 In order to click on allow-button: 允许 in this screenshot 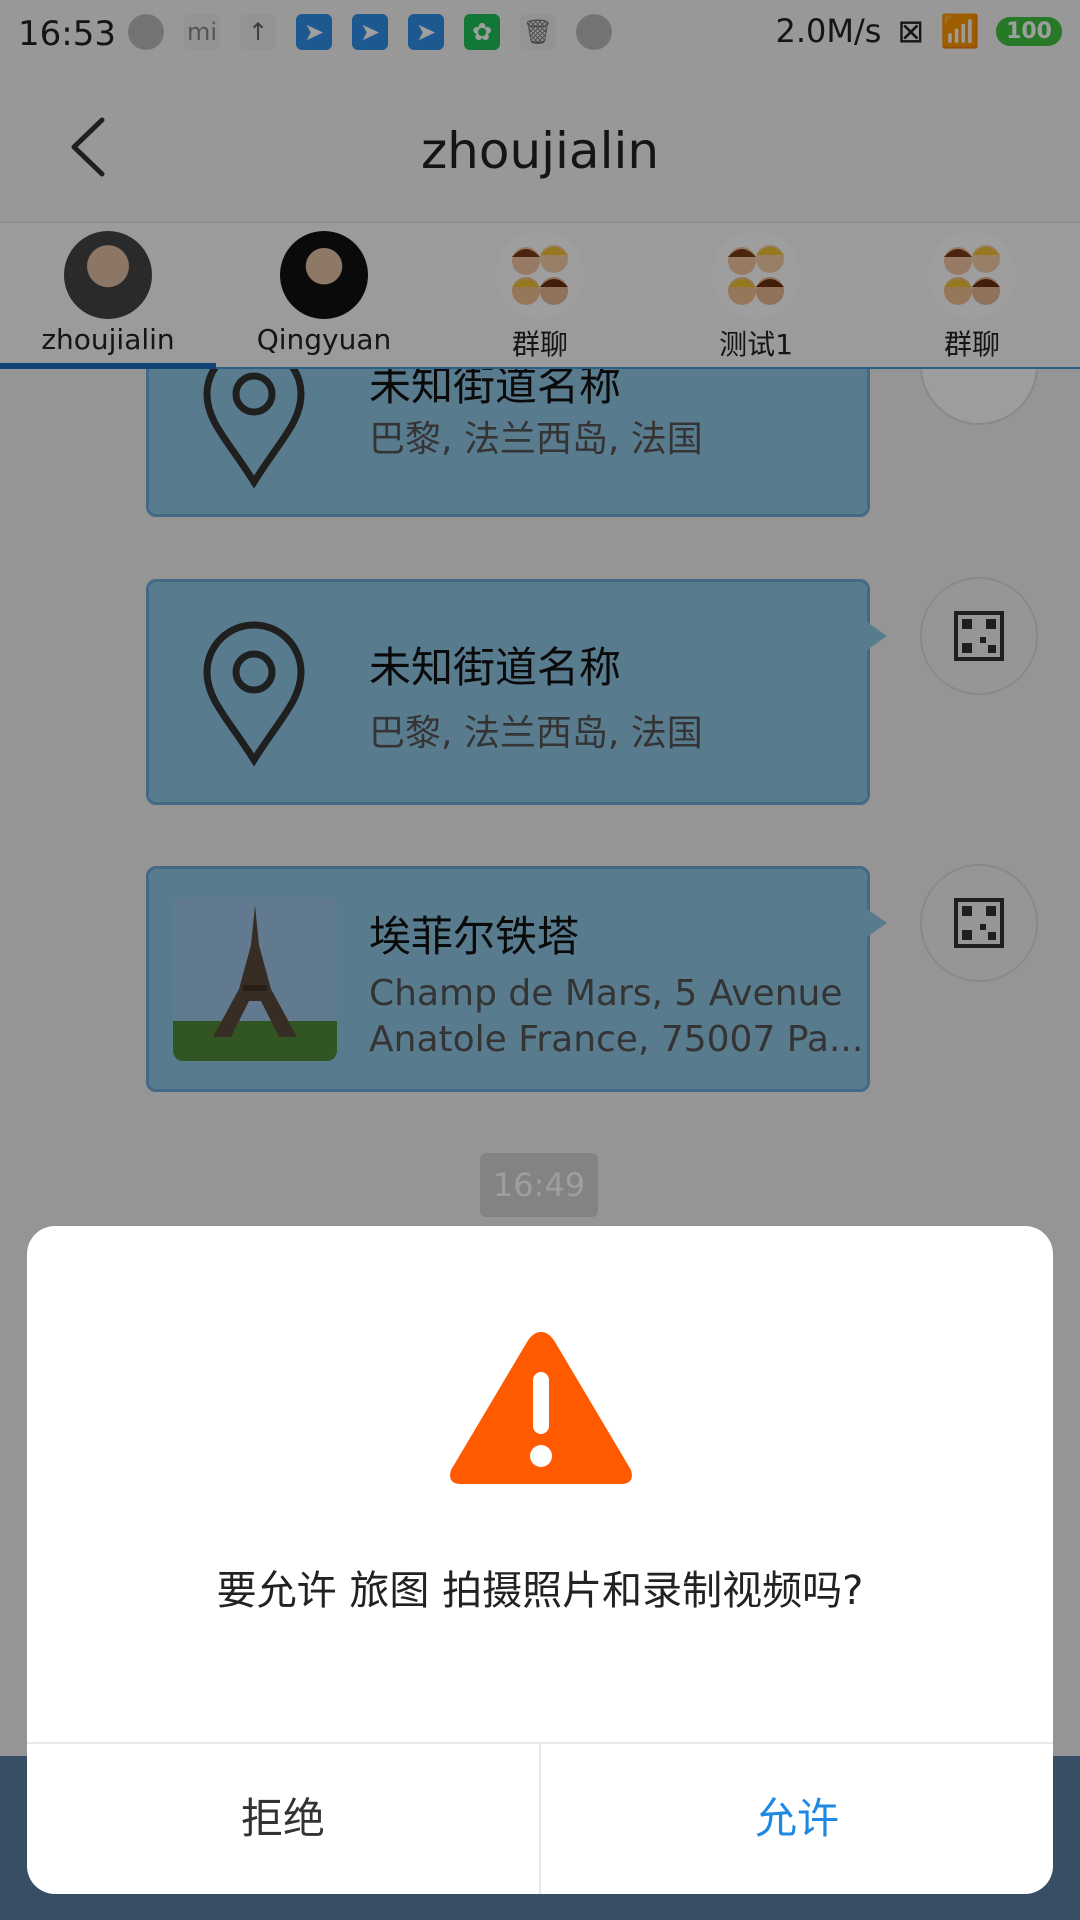, I will do `click(797, 1819)`.